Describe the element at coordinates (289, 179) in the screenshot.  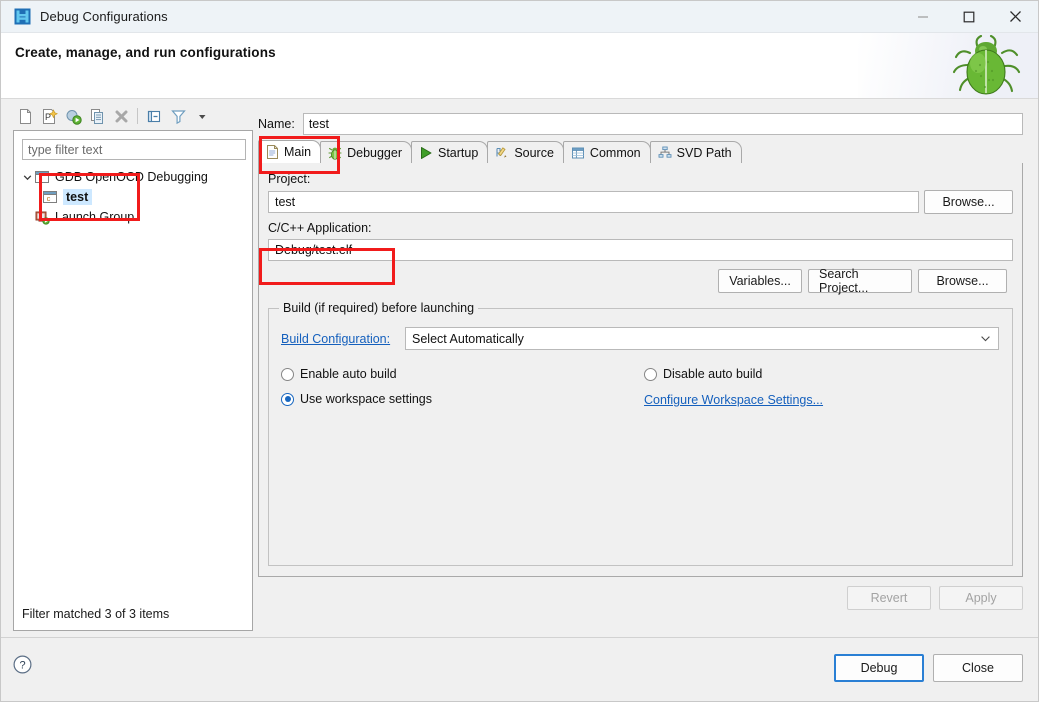
I see `project-label: Project:` at that location.